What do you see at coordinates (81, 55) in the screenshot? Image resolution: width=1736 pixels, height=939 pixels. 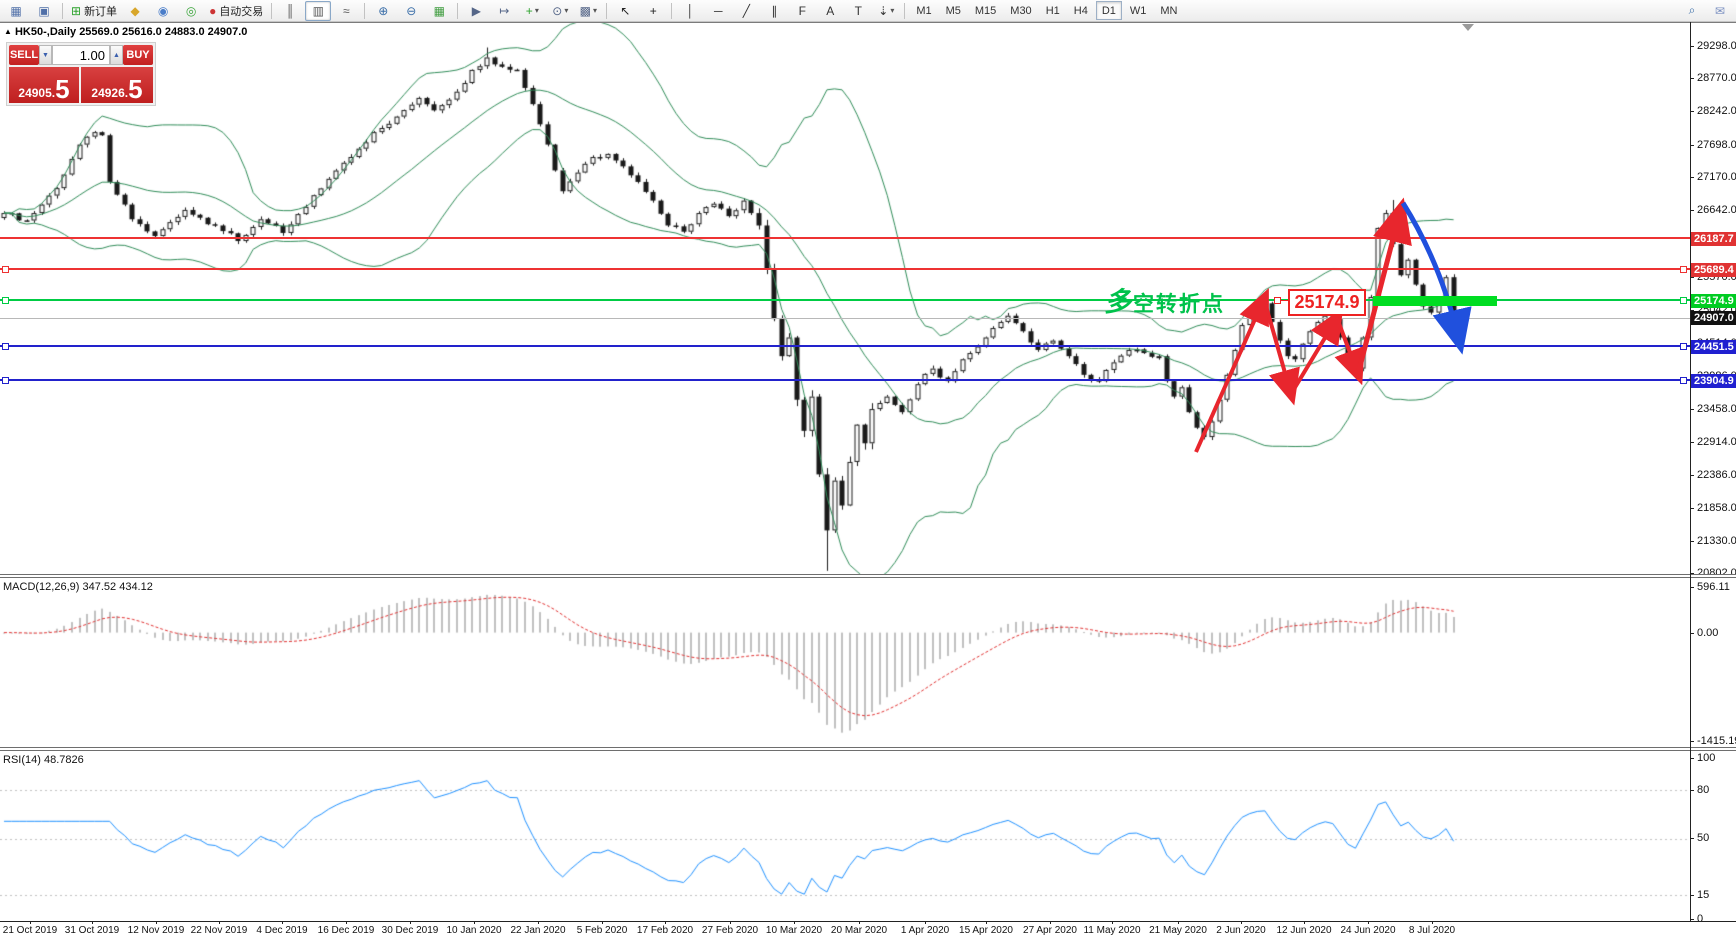 I see `volume-input: 1.00` at bounding box center [81, 55].